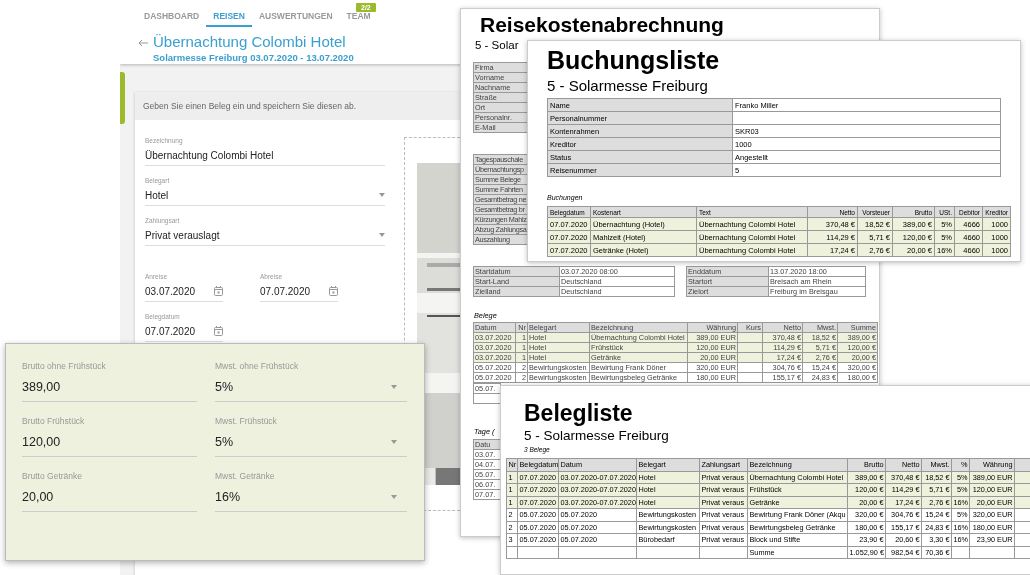 The height and width of the screenshot is (575, 1030). What do you see at coordinates (245, 476) in the screenshot?
I see `field-label: Mwst. Getränke` at bounding box center [245, 476].